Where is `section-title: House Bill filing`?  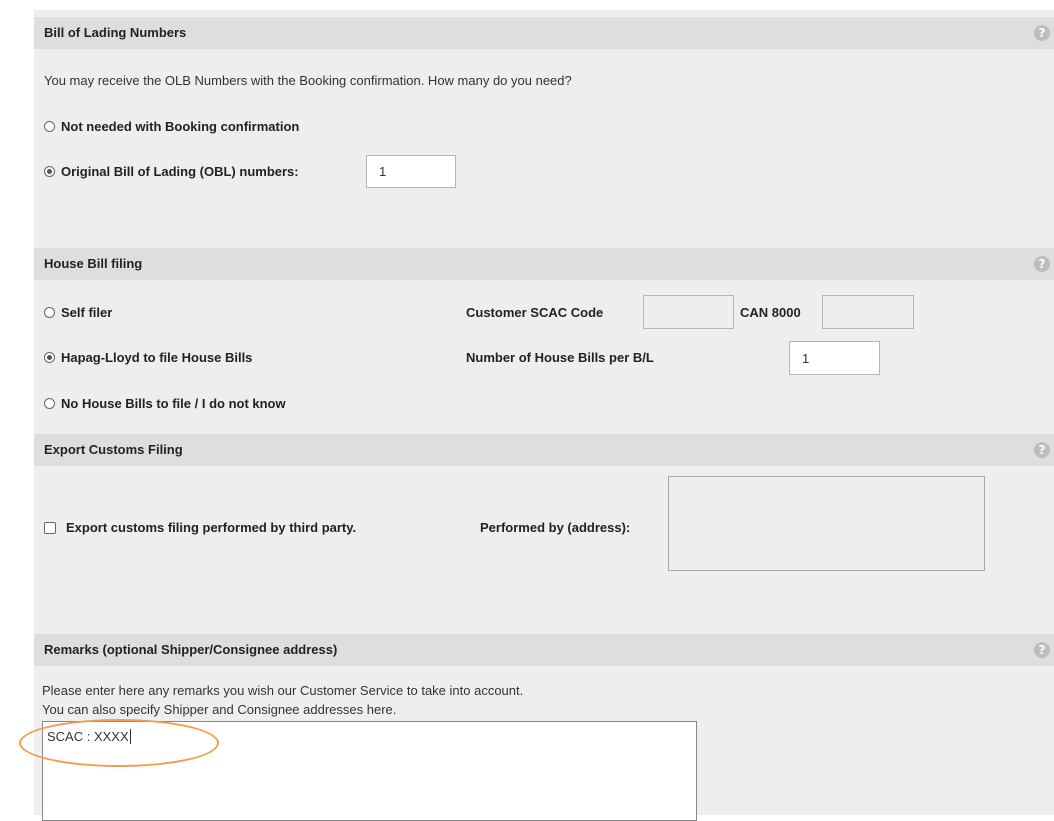 section-title: House Bill filing is located at coordinates (93, 263).